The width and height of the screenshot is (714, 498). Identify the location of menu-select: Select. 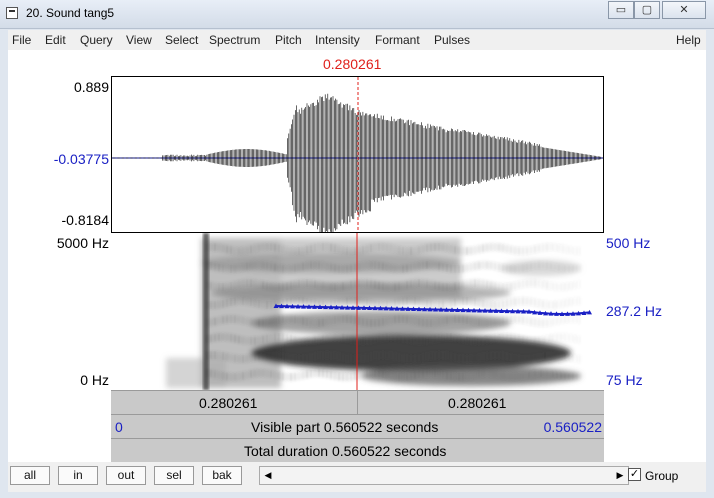
(181, 40).